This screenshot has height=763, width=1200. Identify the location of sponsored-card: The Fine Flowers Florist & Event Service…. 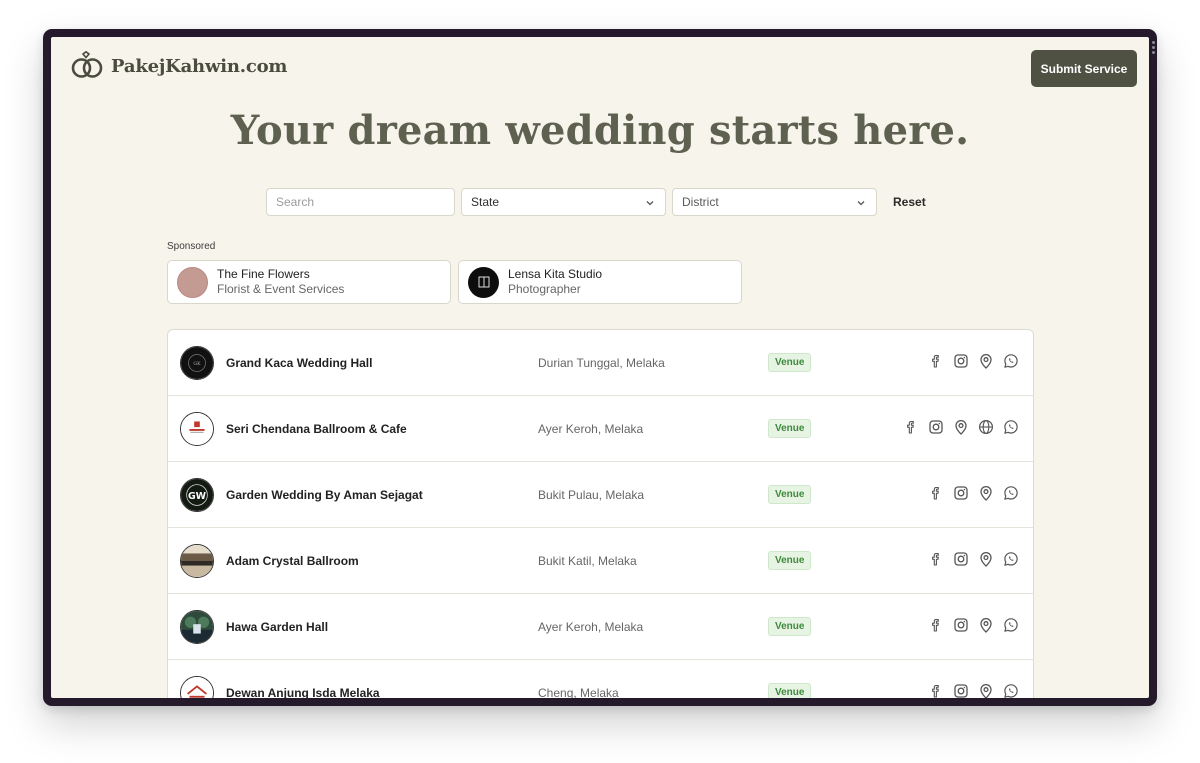
(309, 282).